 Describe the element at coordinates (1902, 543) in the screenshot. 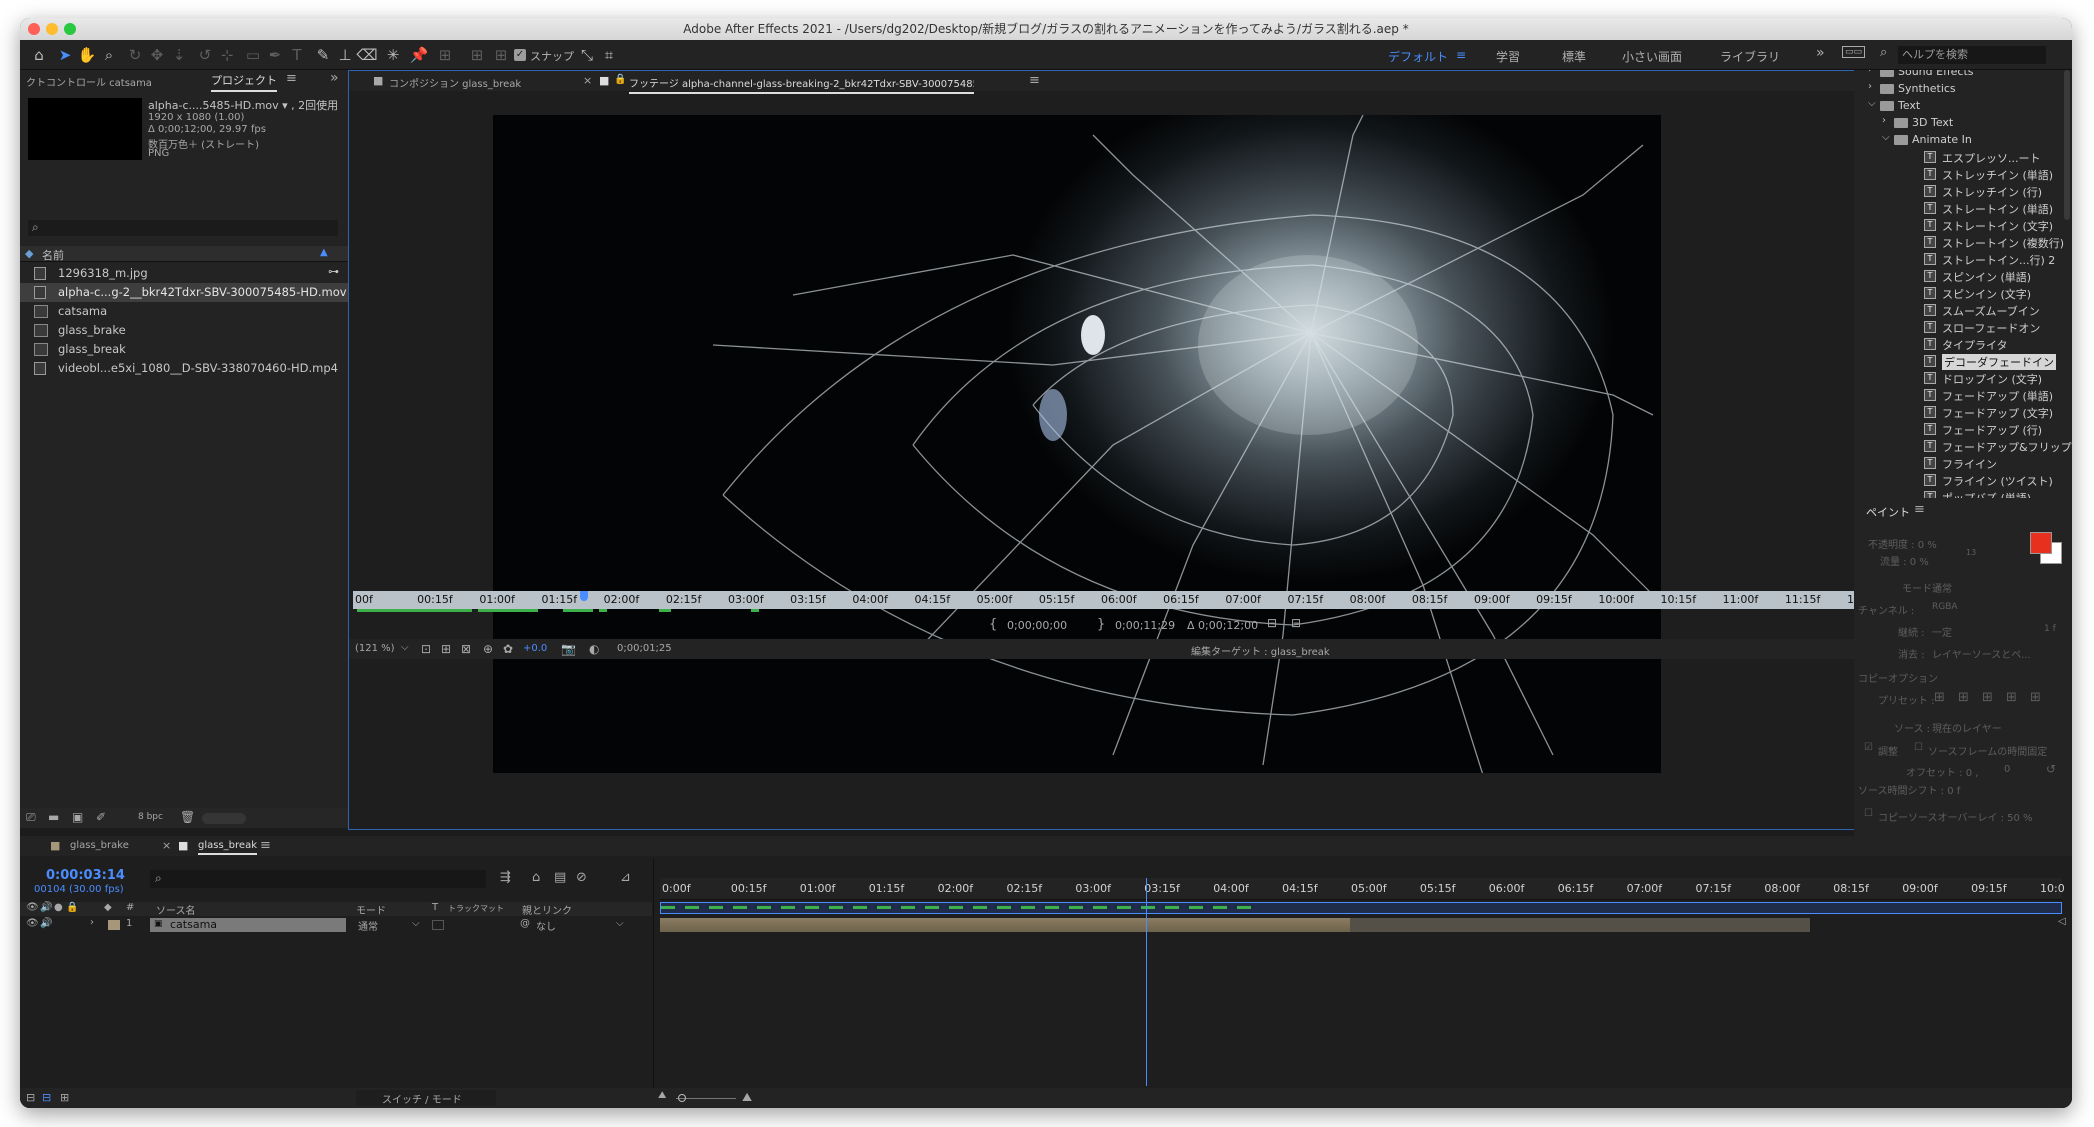

I see `opacity-label: 不透明度 : 0 %` at that location.